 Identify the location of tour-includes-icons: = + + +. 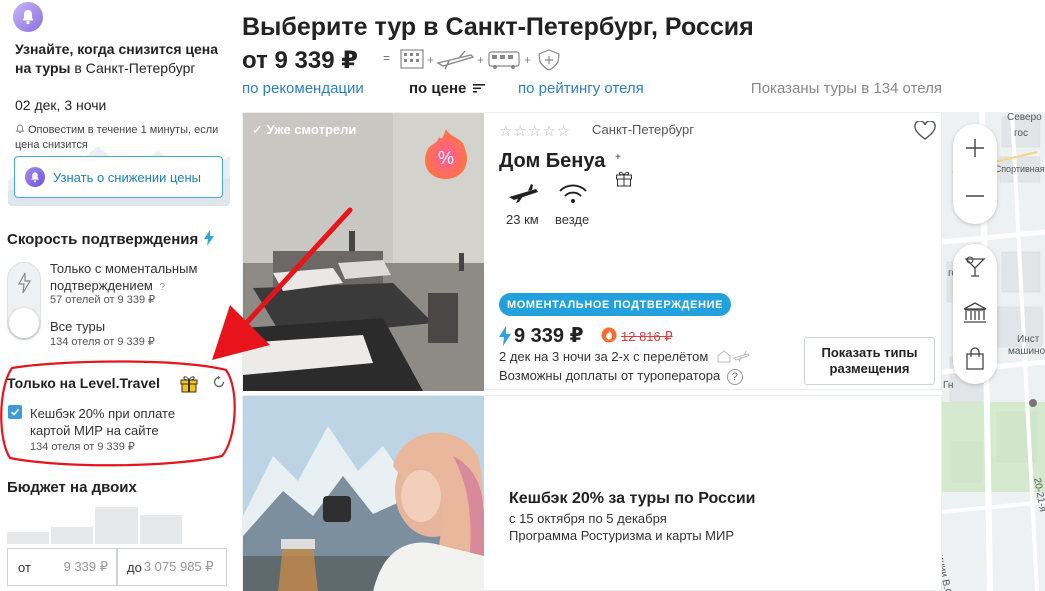
(471, 60).